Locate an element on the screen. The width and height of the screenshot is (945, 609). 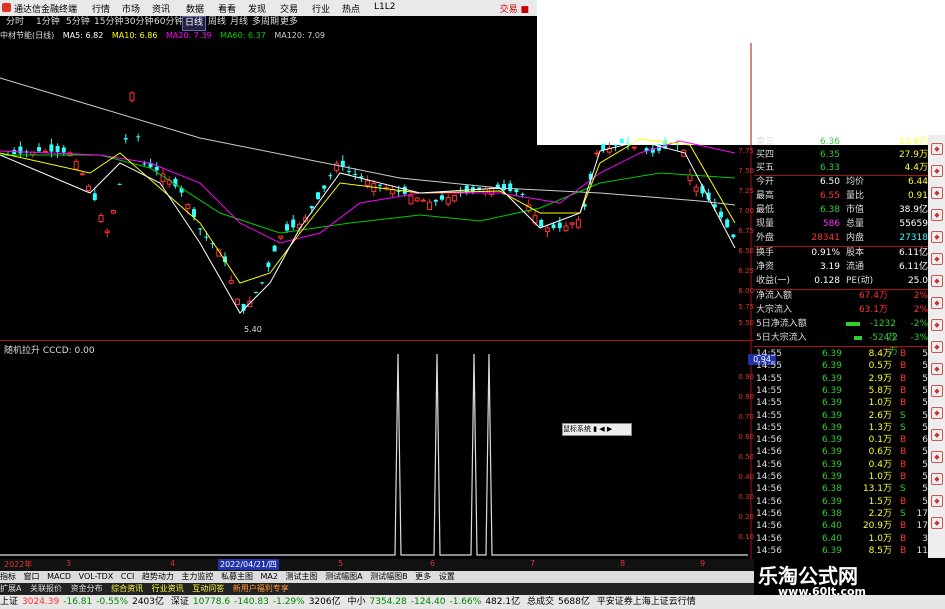
period-5min: 5分钟 is located at coordinates (78, 22).